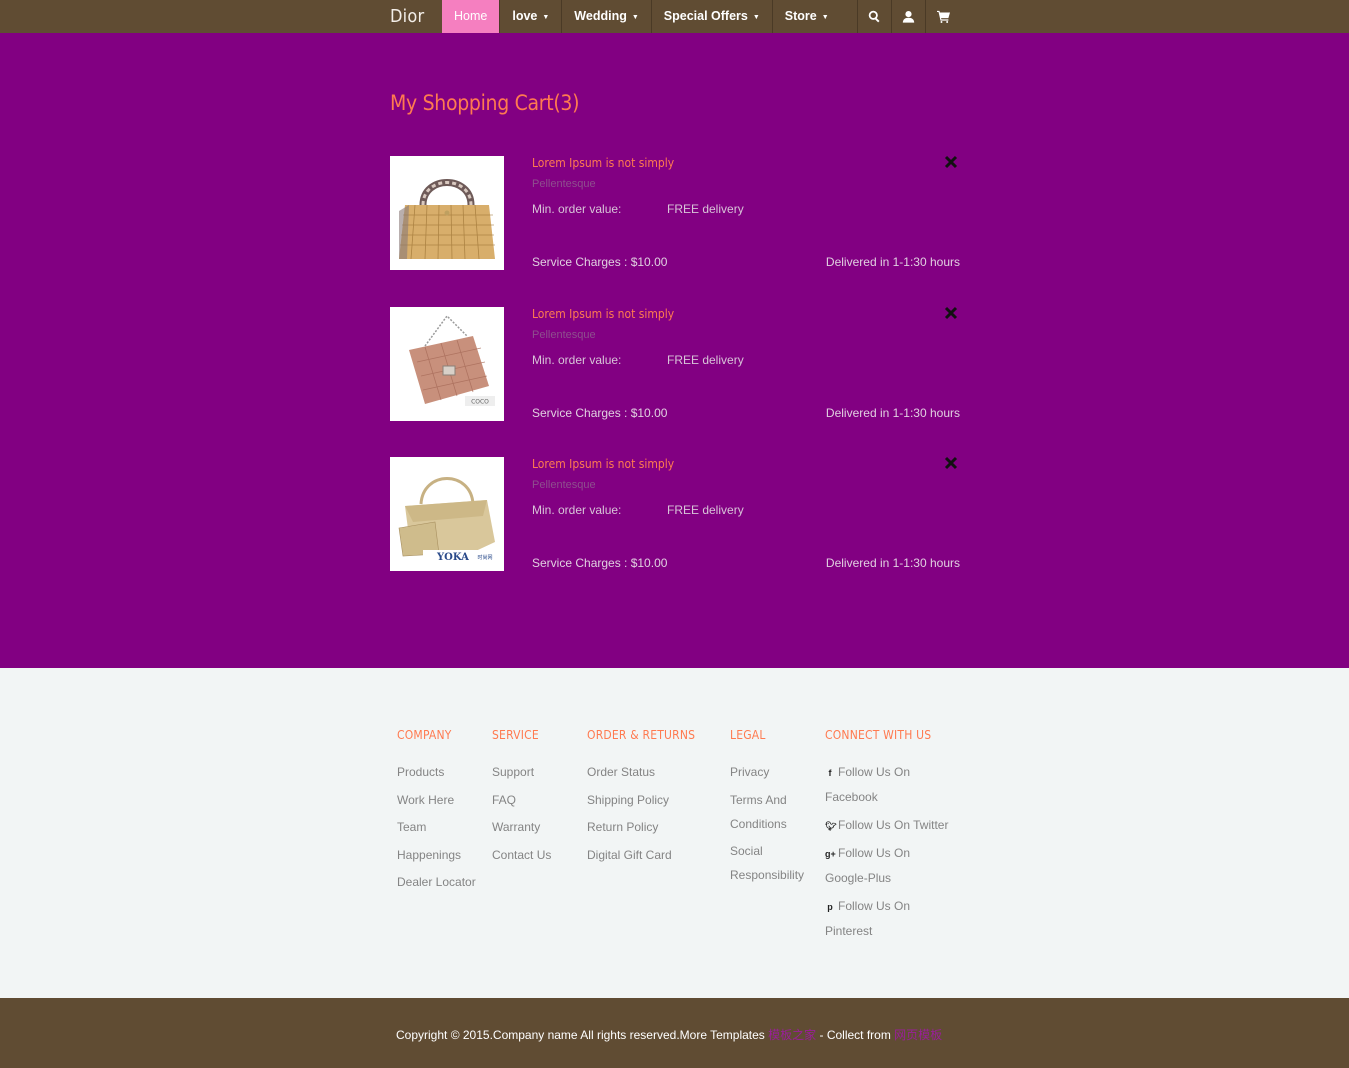 This screenshot has height=1068, width=1349. I want to click on search-button, so click(875, 16).